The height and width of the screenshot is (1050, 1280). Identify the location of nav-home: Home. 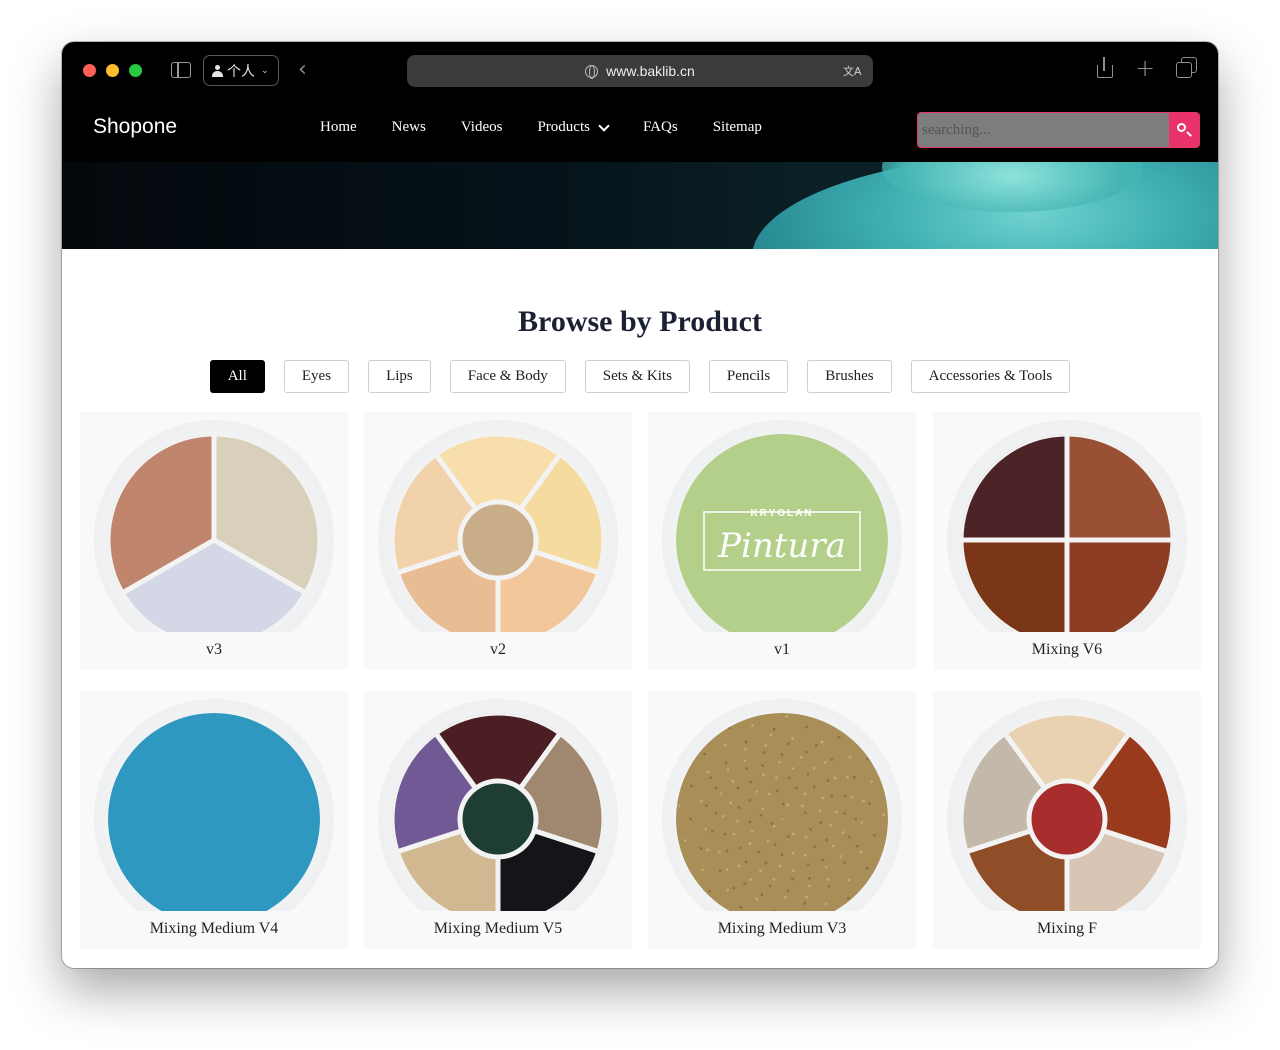
(338, 127).